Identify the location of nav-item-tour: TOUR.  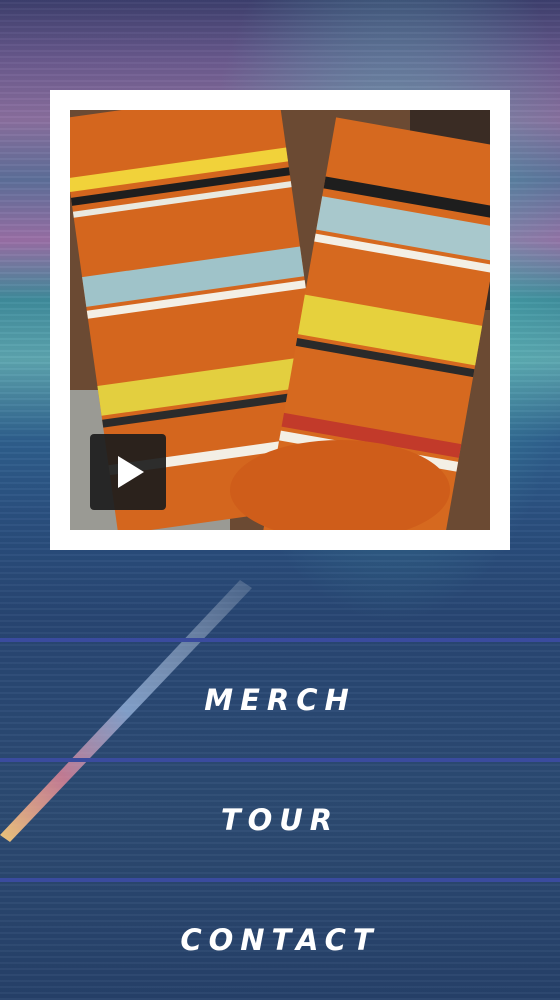
(280, 818).